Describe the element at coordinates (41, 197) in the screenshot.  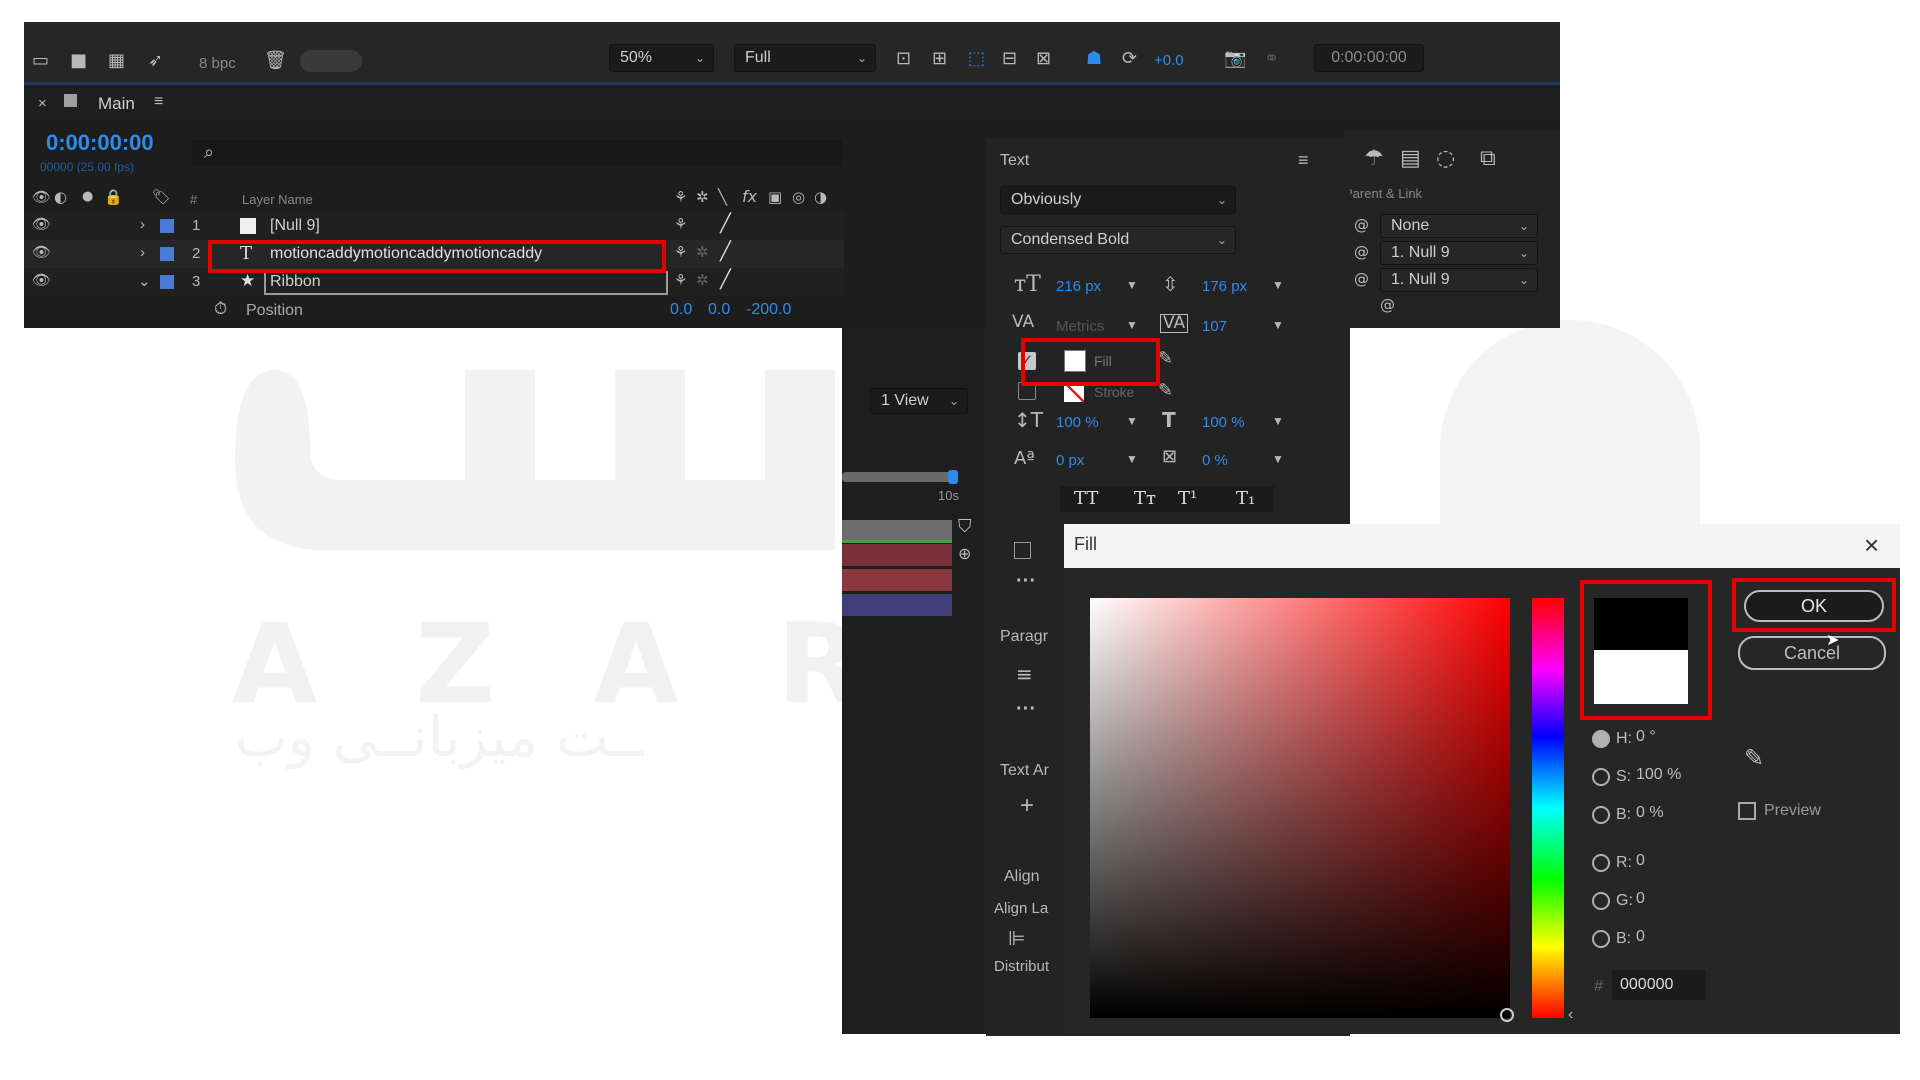
I see `visibility-icon: 👁` at that location.